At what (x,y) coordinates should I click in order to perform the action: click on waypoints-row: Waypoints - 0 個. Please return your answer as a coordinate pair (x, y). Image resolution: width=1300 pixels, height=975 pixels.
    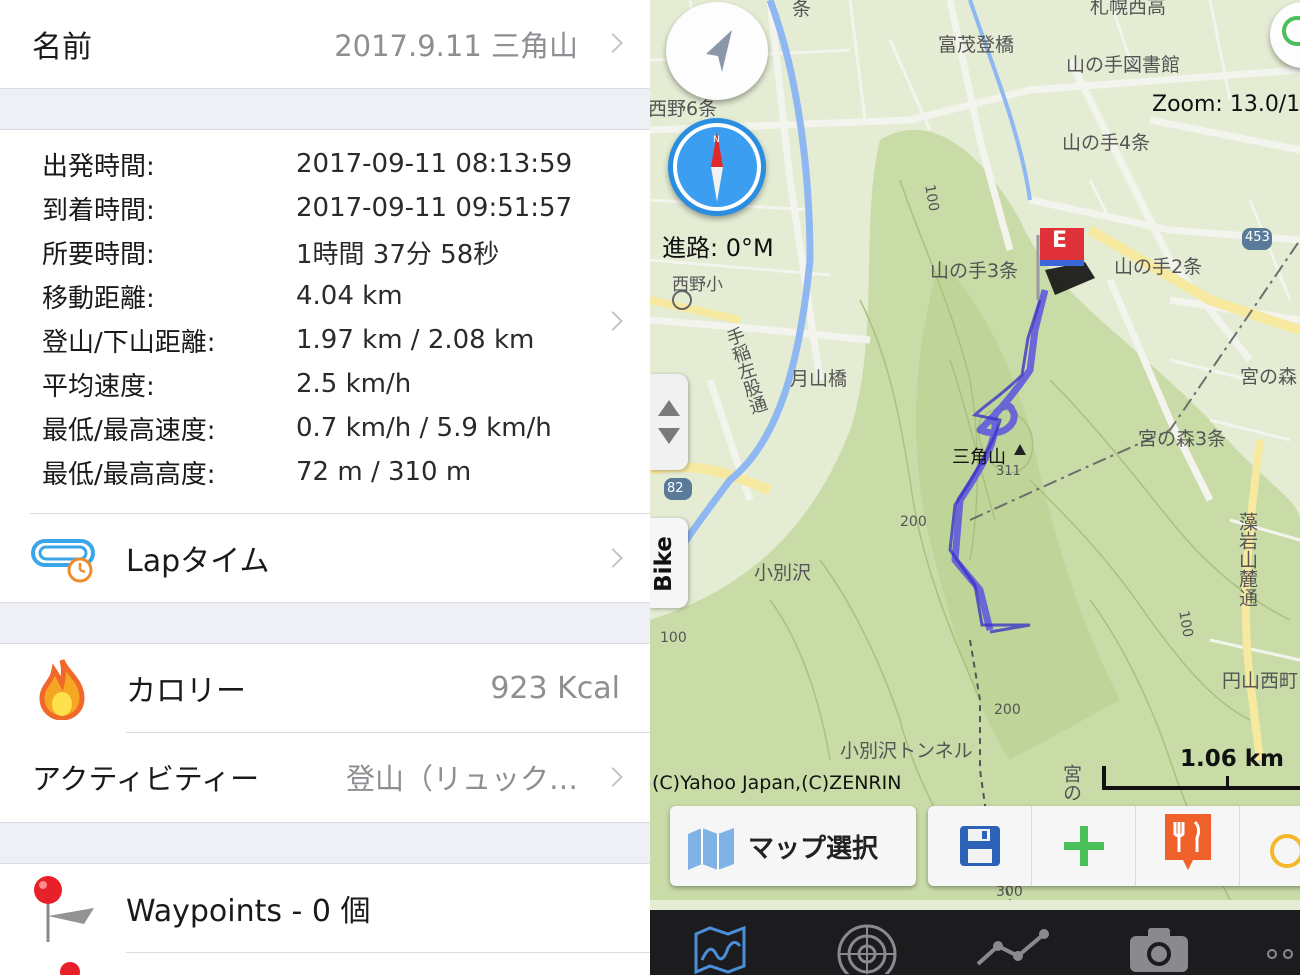
    Looking at the image, I should click on (325, 908).